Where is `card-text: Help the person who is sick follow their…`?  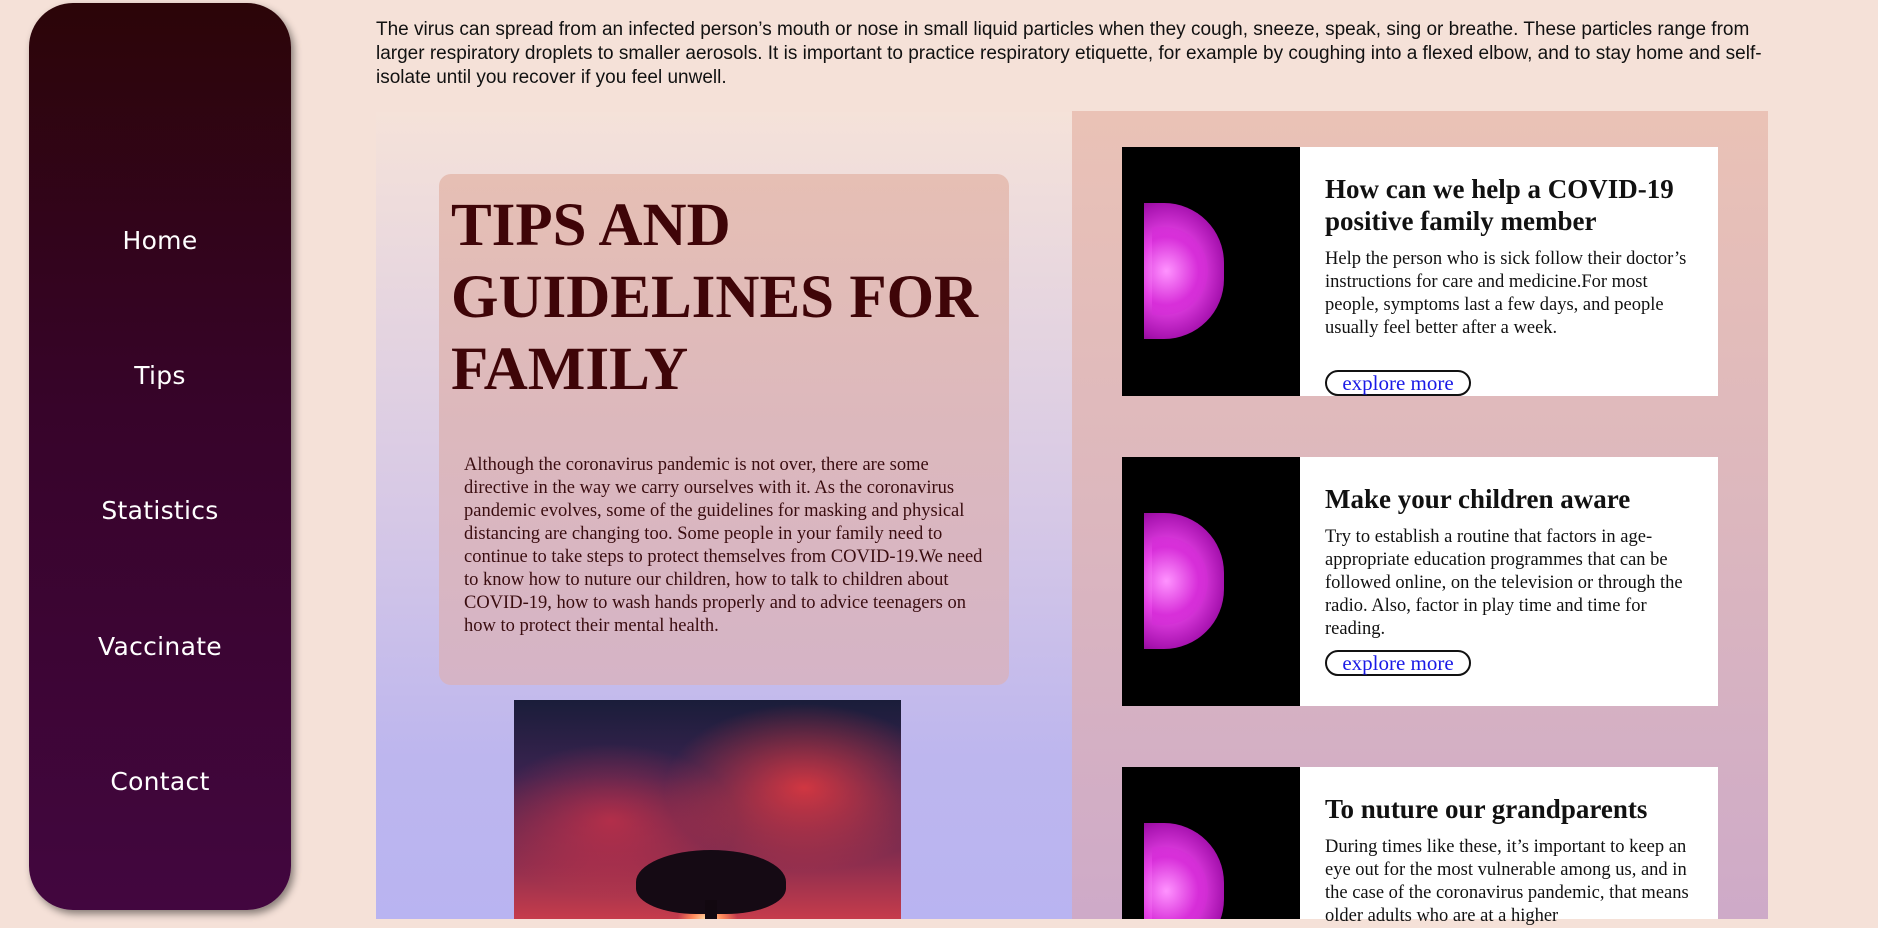
card-text: Help the person who is sick follow their… is located at coordinates (1506, 293).